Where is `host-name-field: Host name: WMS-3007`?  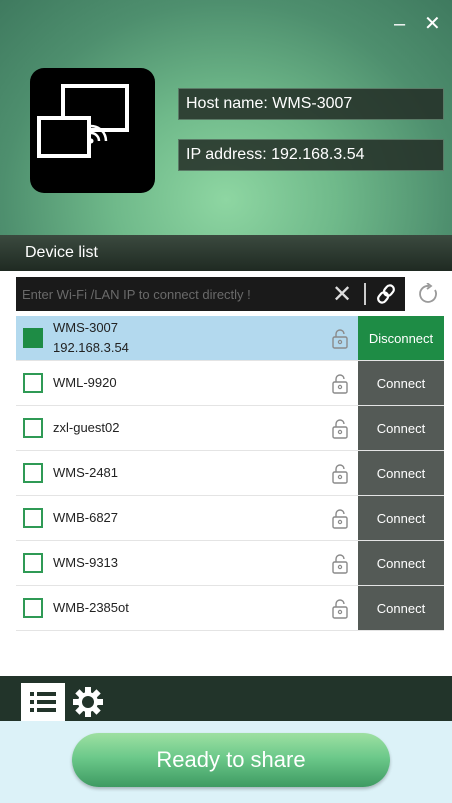 host-name-field: Host name: WMS-3007 is located at coordinates (311, 104).